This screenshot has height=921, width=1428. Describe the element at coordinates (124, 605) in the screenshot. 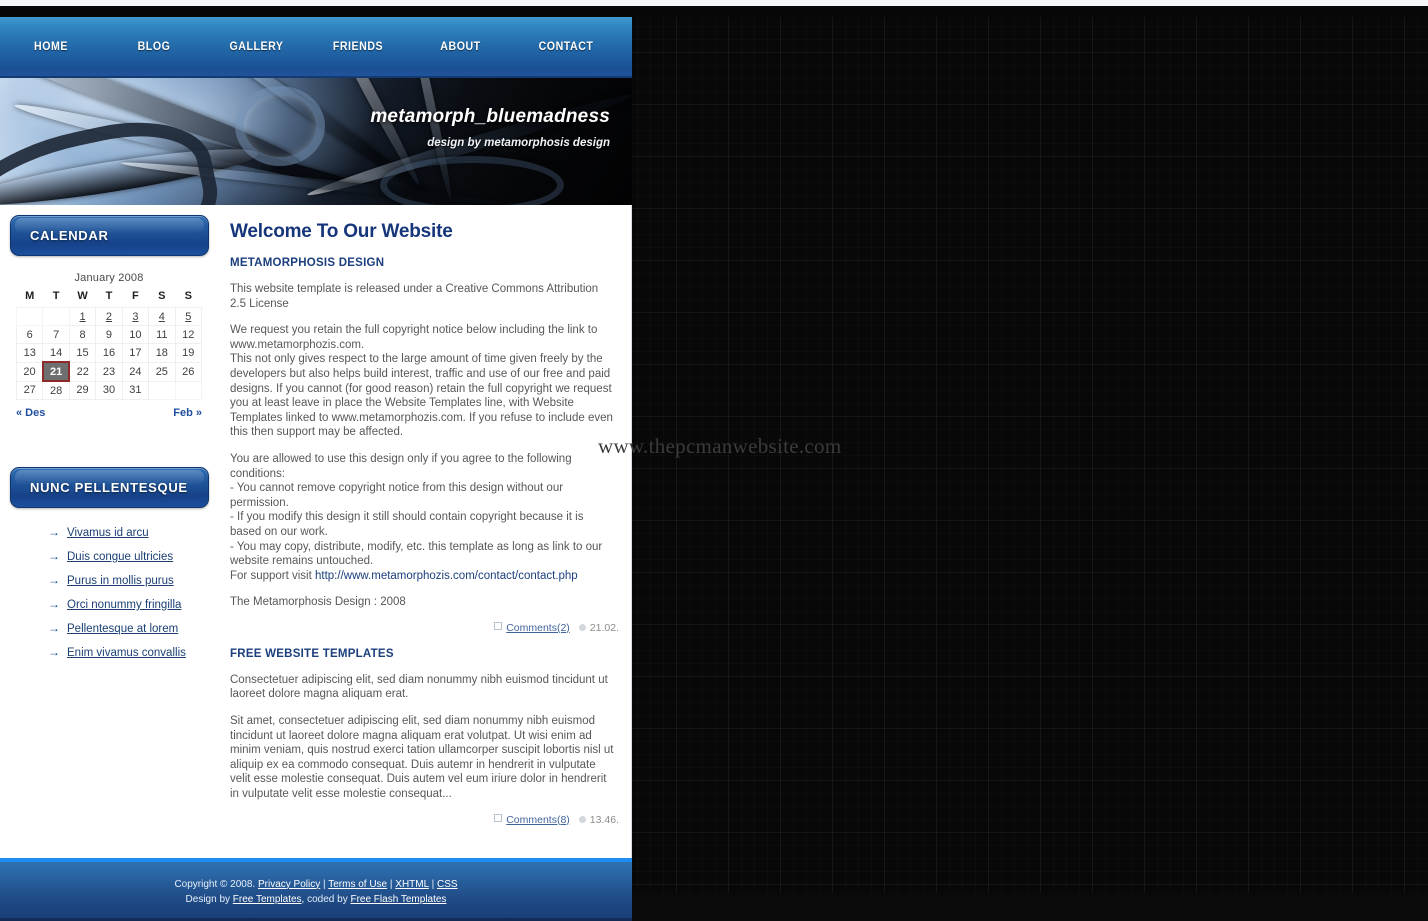

I see `sidebar-link-3: Orci nonummy fringilla` at that location.